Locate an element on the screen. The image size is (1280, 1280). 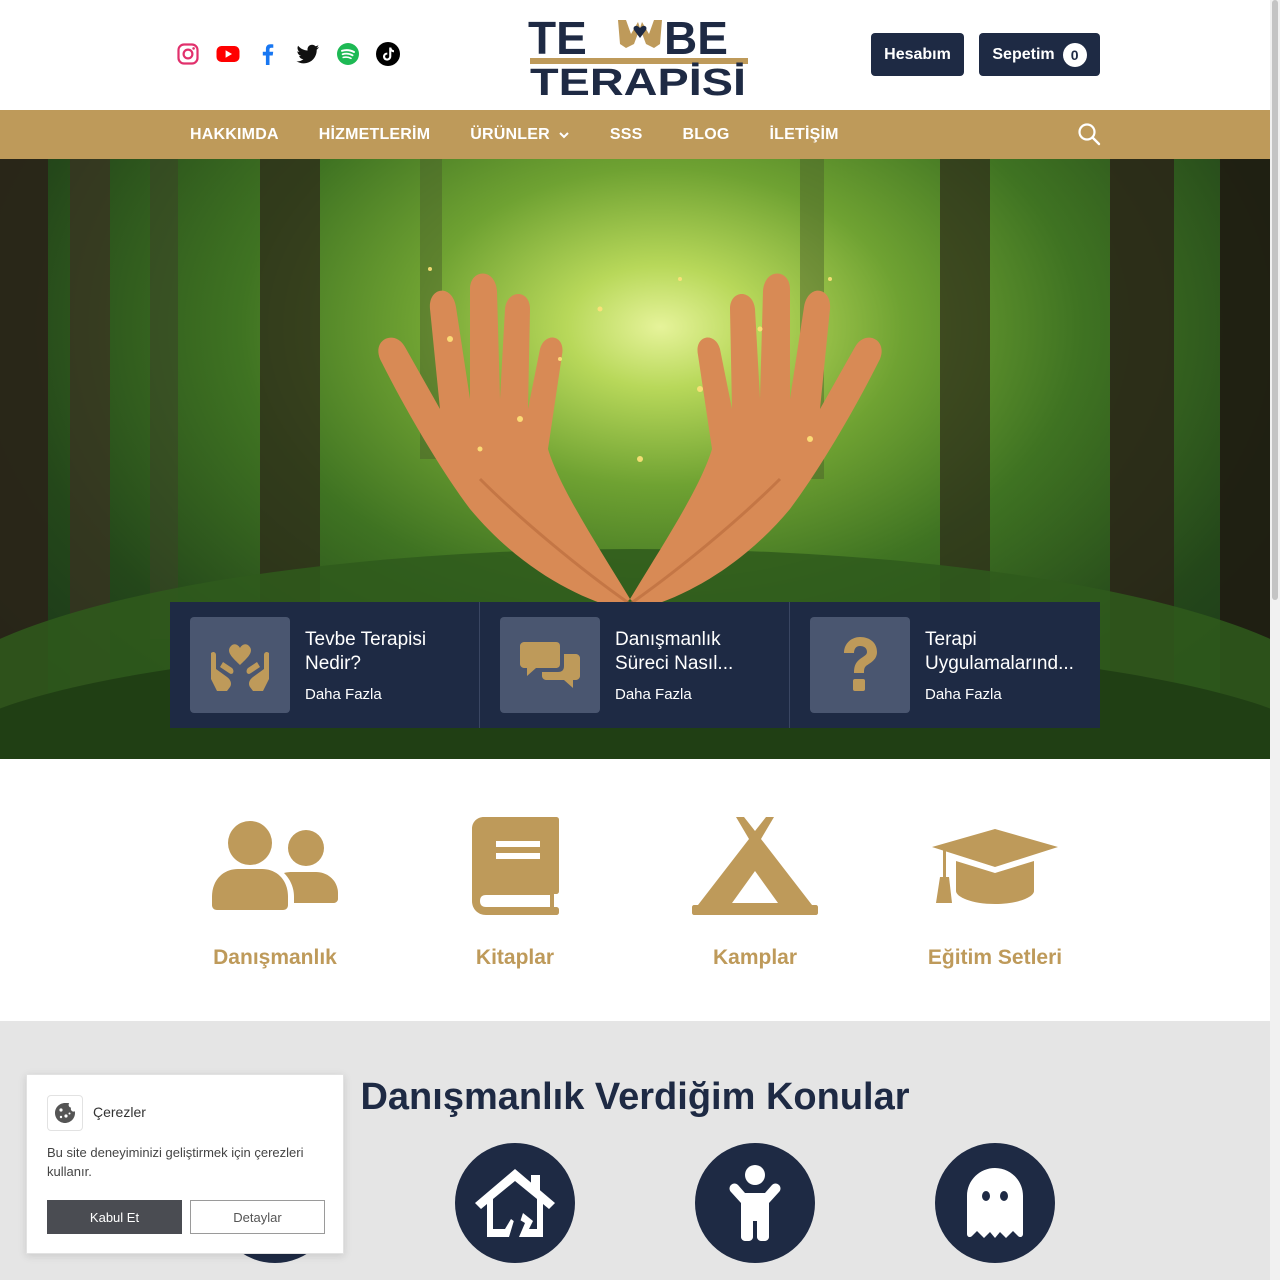
nav-item-hakkimda: HAKKIMDA is located at coordinates (234, 135).